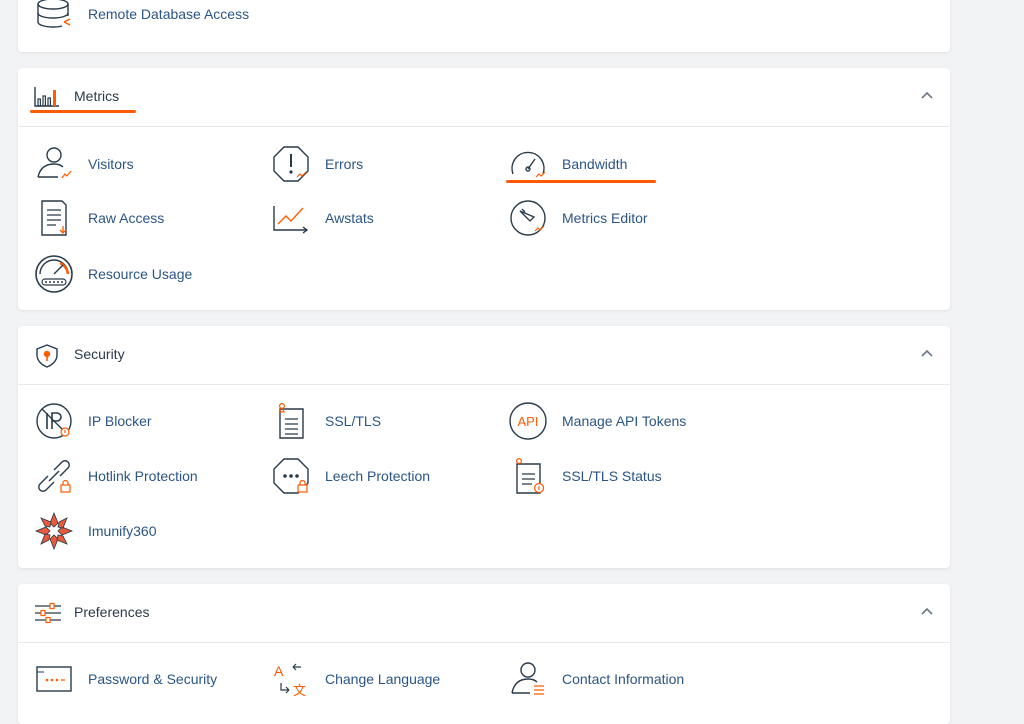 The height and width of the screenshot is (724, 1024). I want to click on leech-protection-link: Leech Protection, so click(350, 476).